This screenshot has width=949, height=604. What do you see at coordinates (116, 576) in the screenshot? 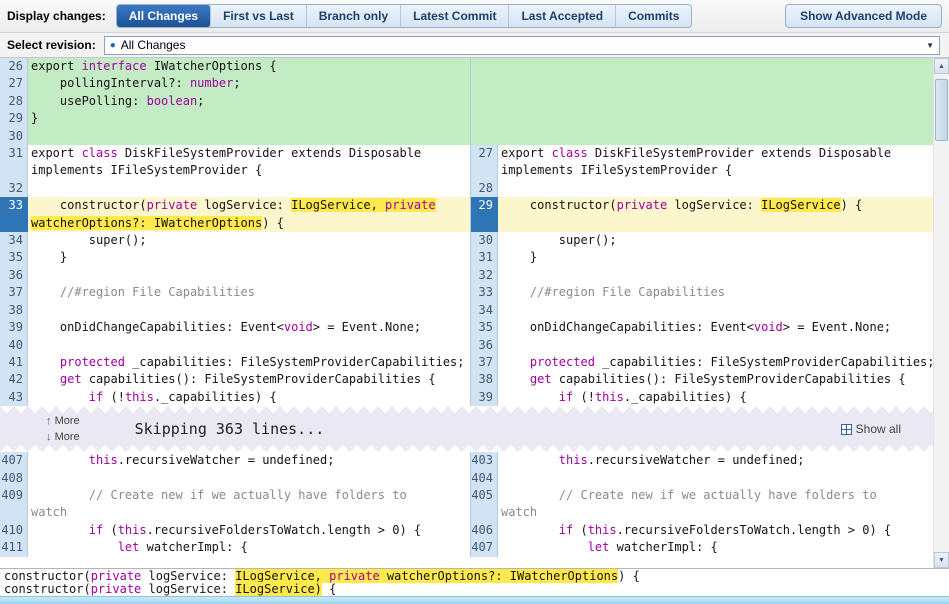
I see `code-token: private` at bounding box center [116, 576].